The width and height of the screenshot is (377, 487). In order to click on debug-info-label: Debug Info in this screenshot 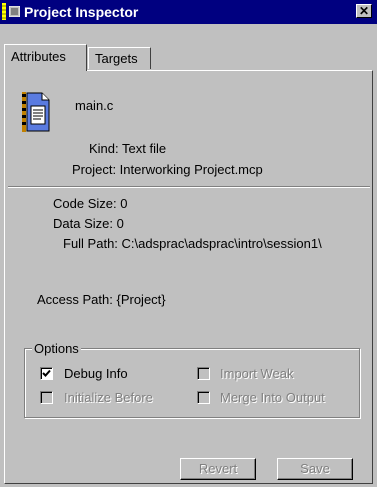, I will do `click(96, 373)`.